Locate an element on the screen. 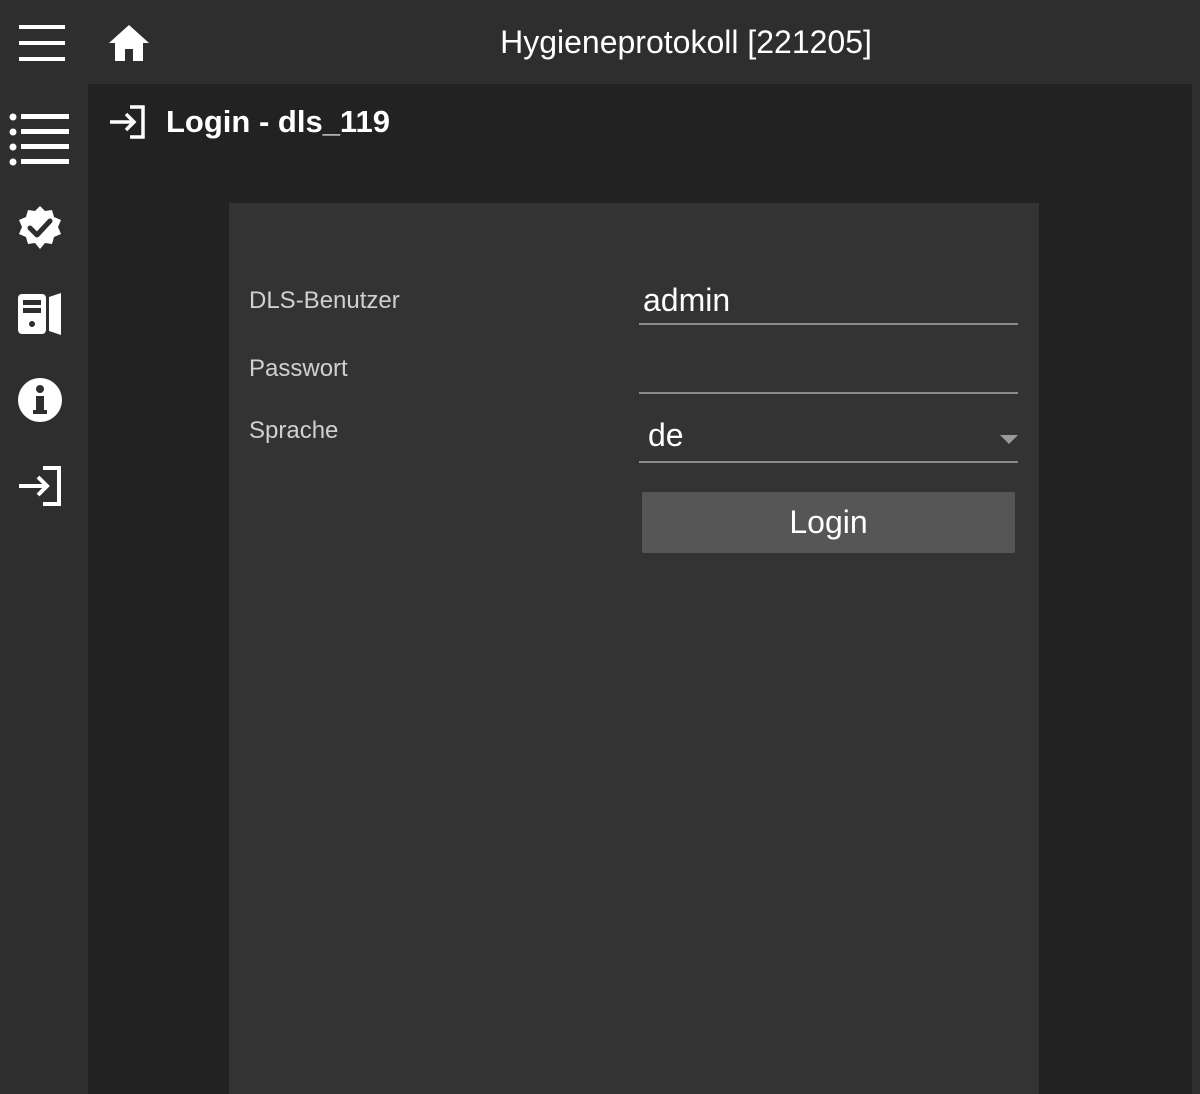 The height and width of the screenshot is (1094, 1200). language-label: Sprache is located at coordinates (294, 430).